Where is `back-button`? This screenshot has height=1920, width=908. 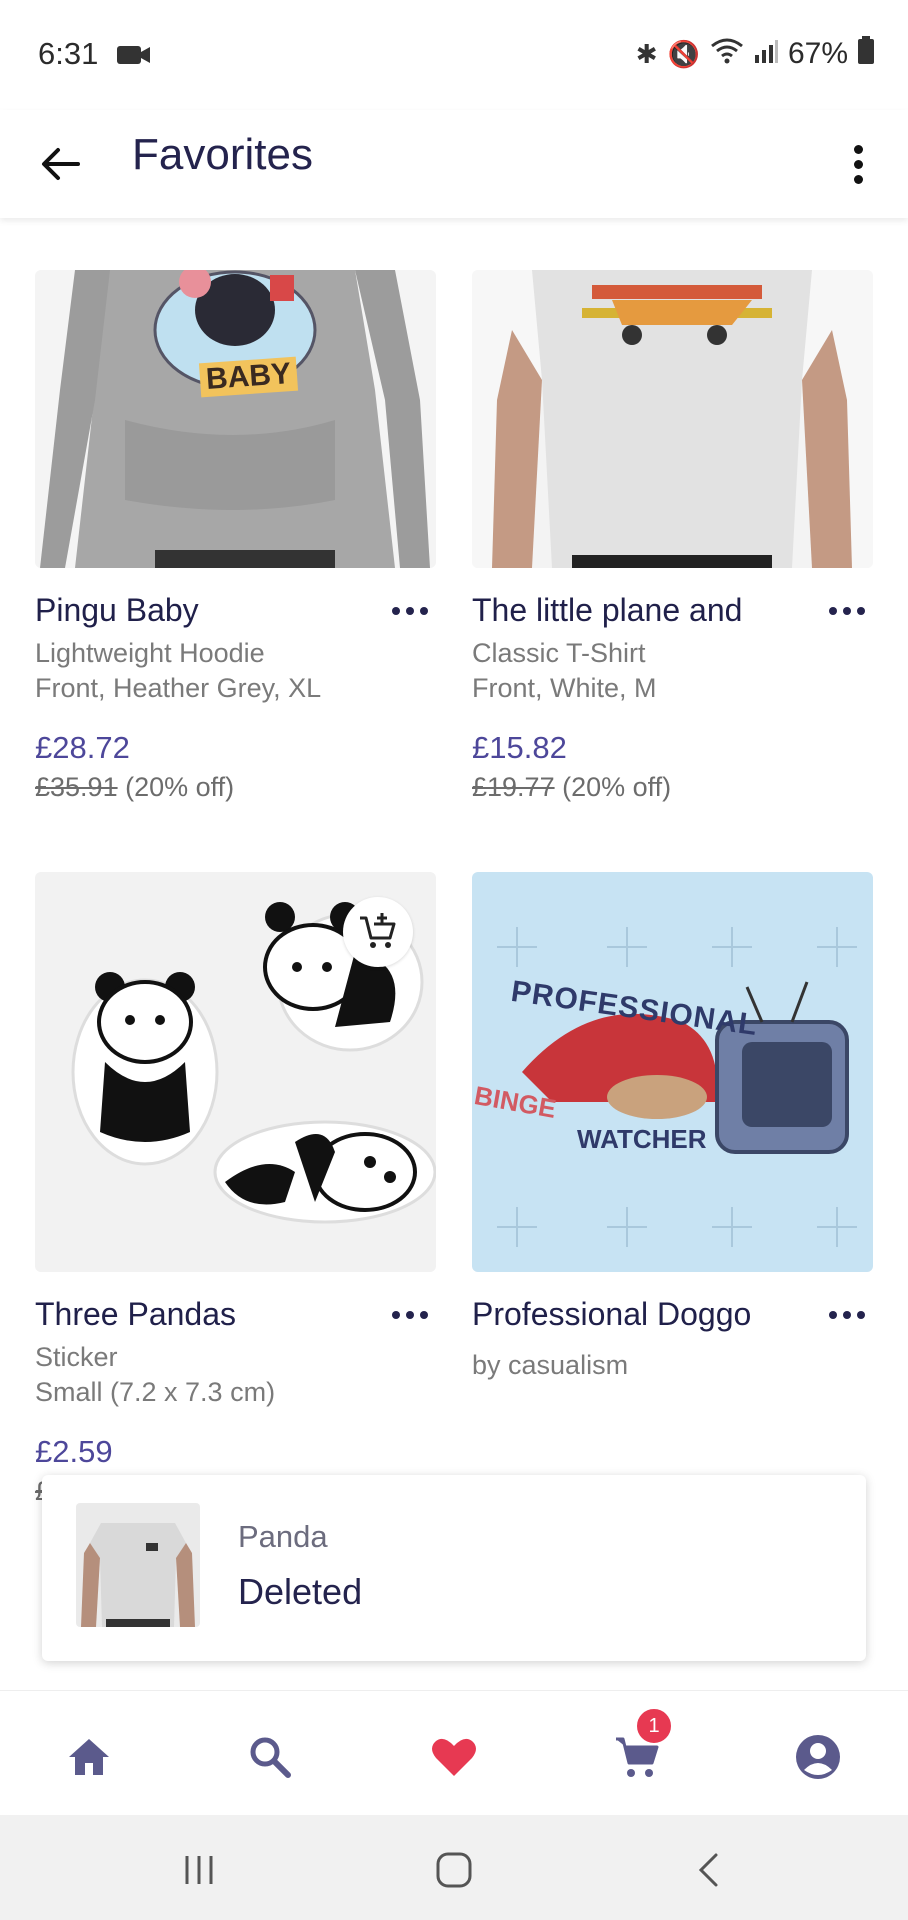 back-button is located at coordinates (60, 164).